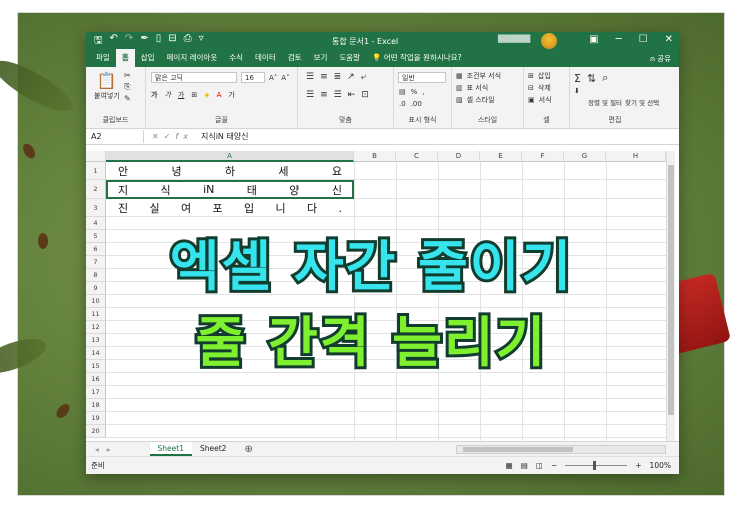 This screenshot has width=743, height=506. What do you see at coordinates (349, 59) in the screenshot?
I see `tab-help: 도움말` at bounding box center [349, 59].